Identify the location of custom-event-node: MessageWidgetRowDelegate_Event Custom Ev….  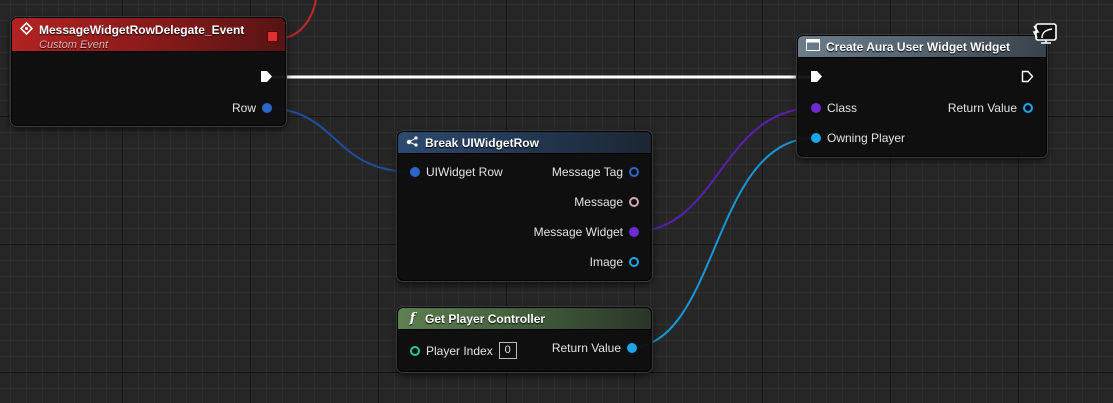
(148, 71).